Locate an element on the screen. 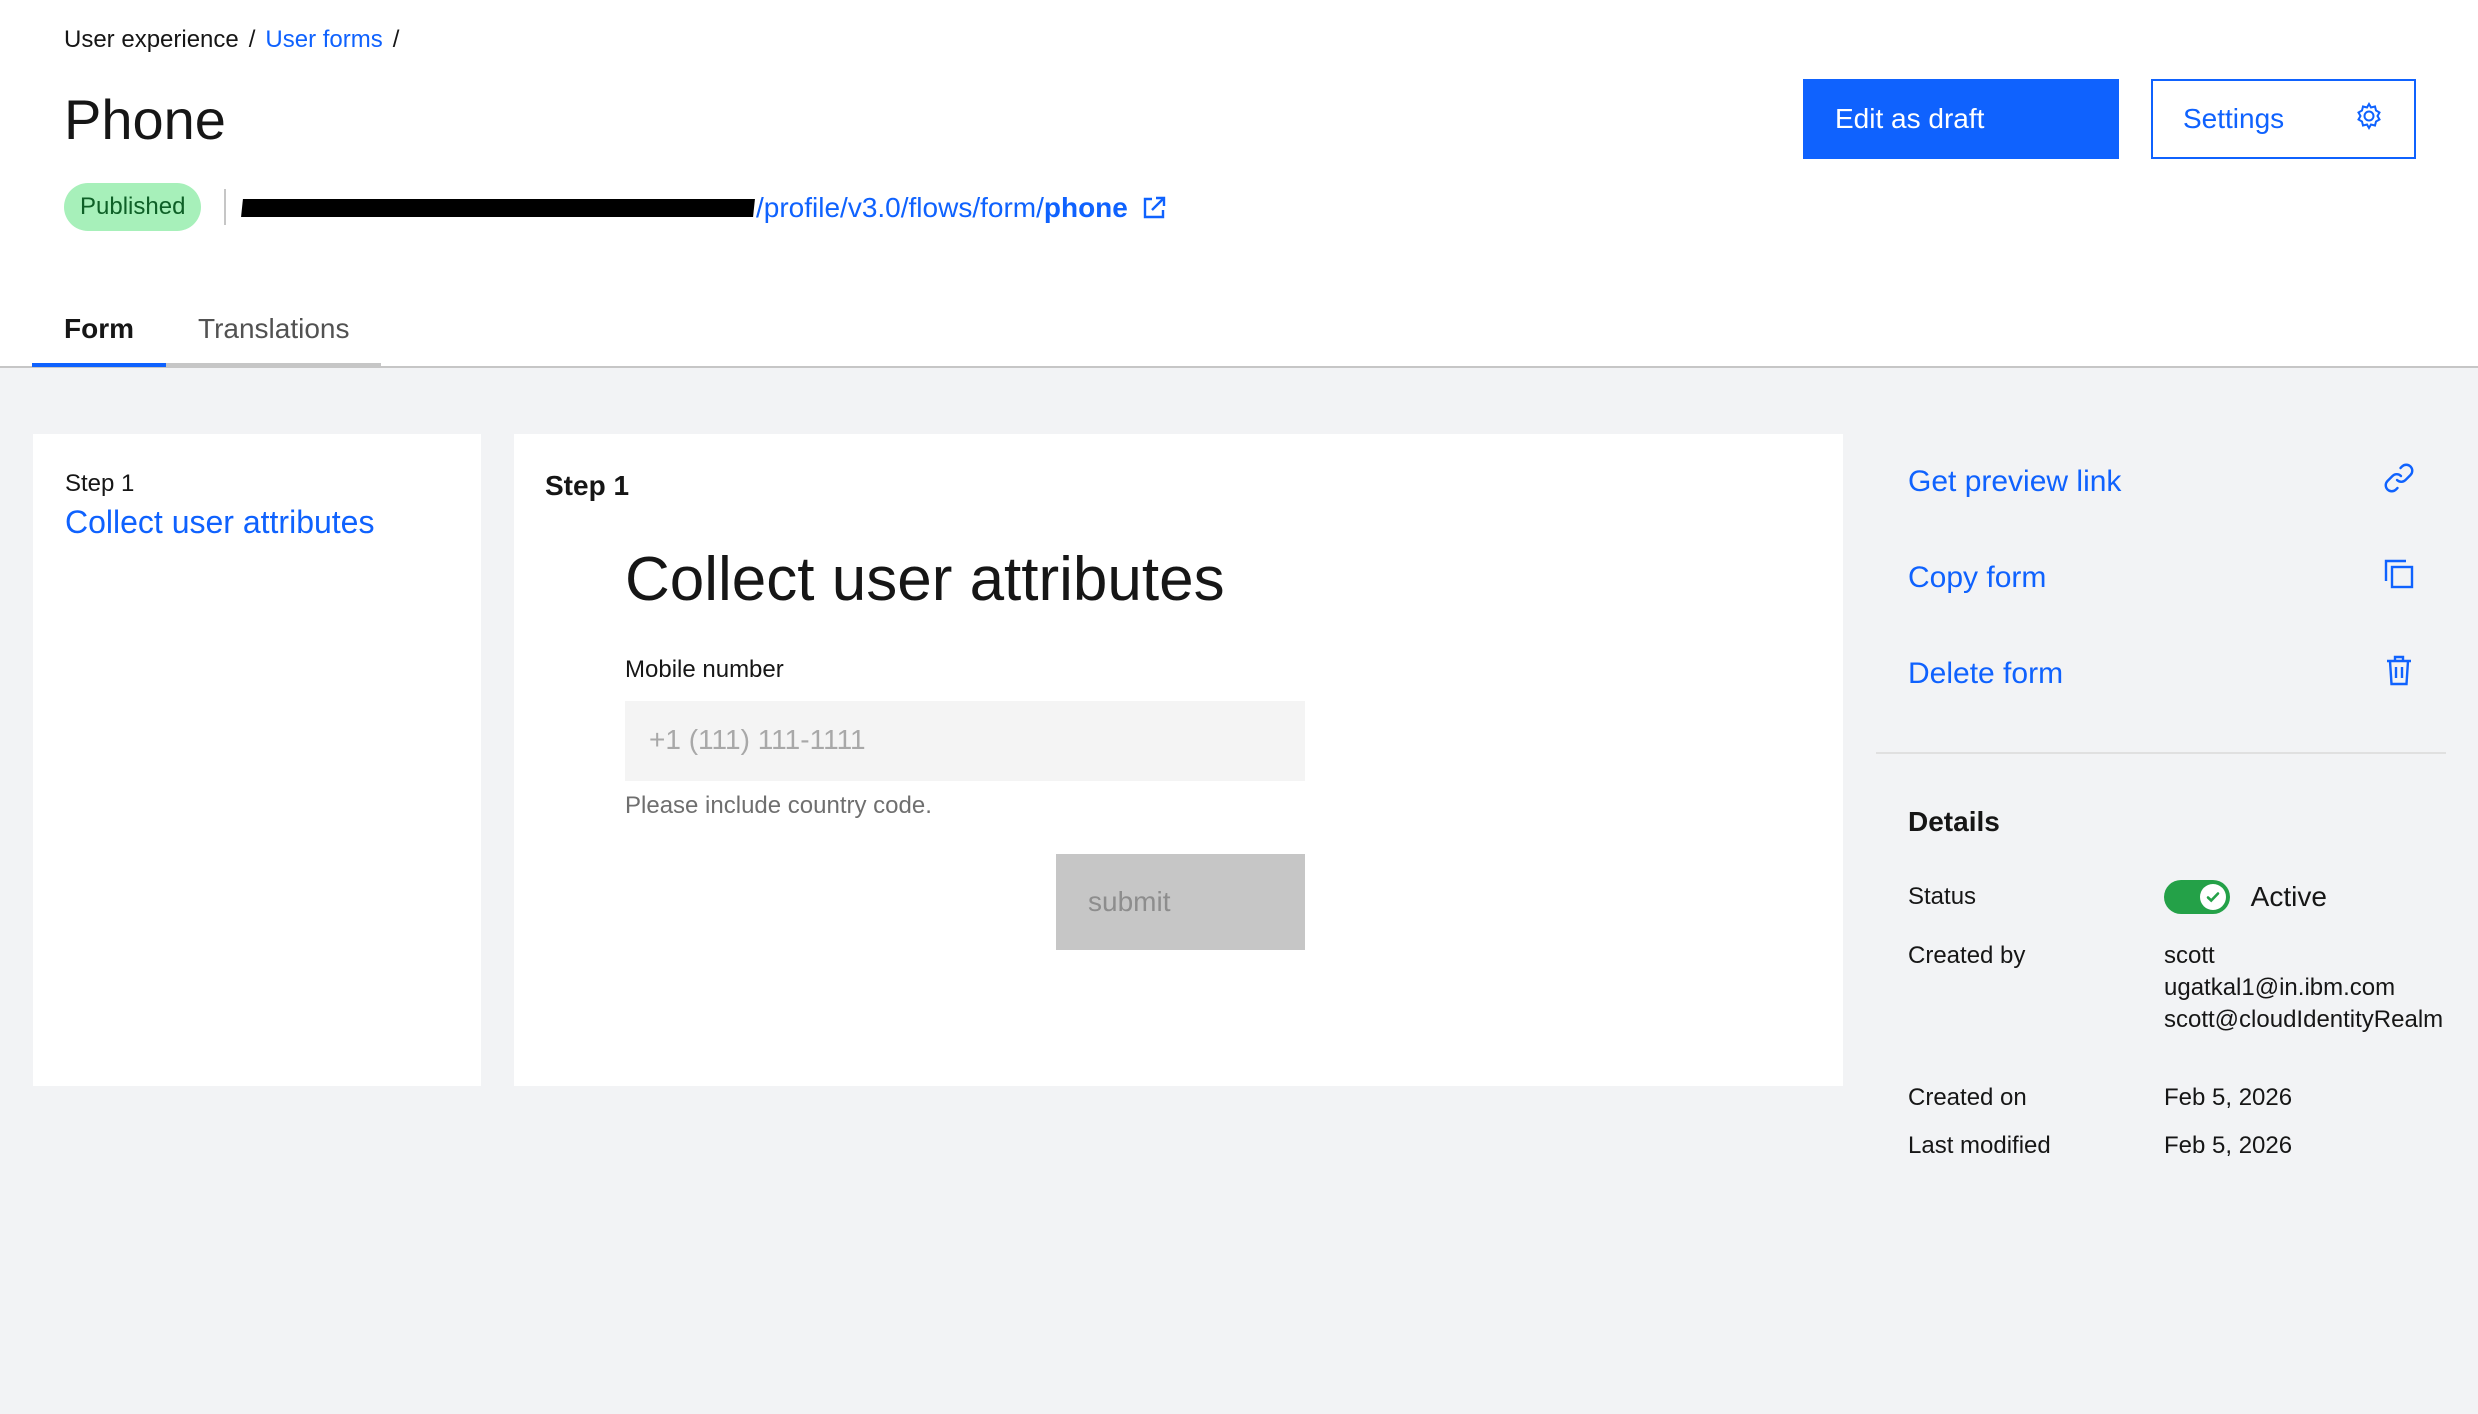 Image resolution: width=2478 pixels, height=1414 pixels. detail-created-on-row: Created on Feb 5, 2026 is located at coordinates (2178, 1098).